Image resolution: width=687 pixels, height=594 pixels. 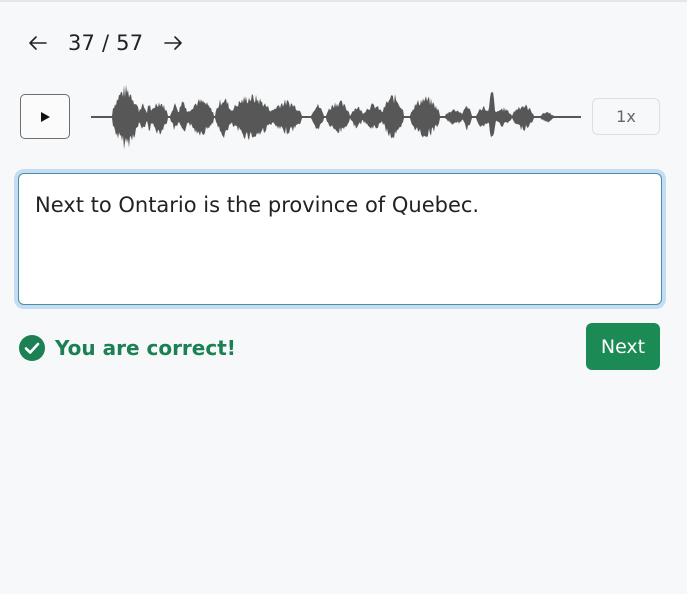 I want to click on audio-waveform, so click(x=336, y=117).